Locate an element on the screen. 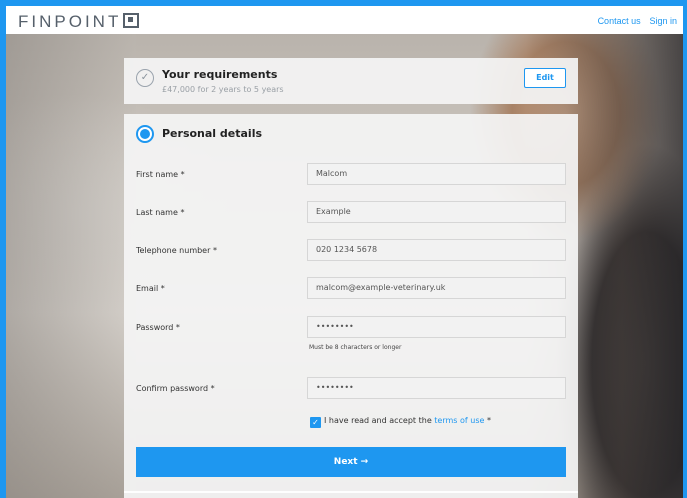  requirements-summary: £47,000 for 2 years to 5 years is located at coordinates (223, 89).